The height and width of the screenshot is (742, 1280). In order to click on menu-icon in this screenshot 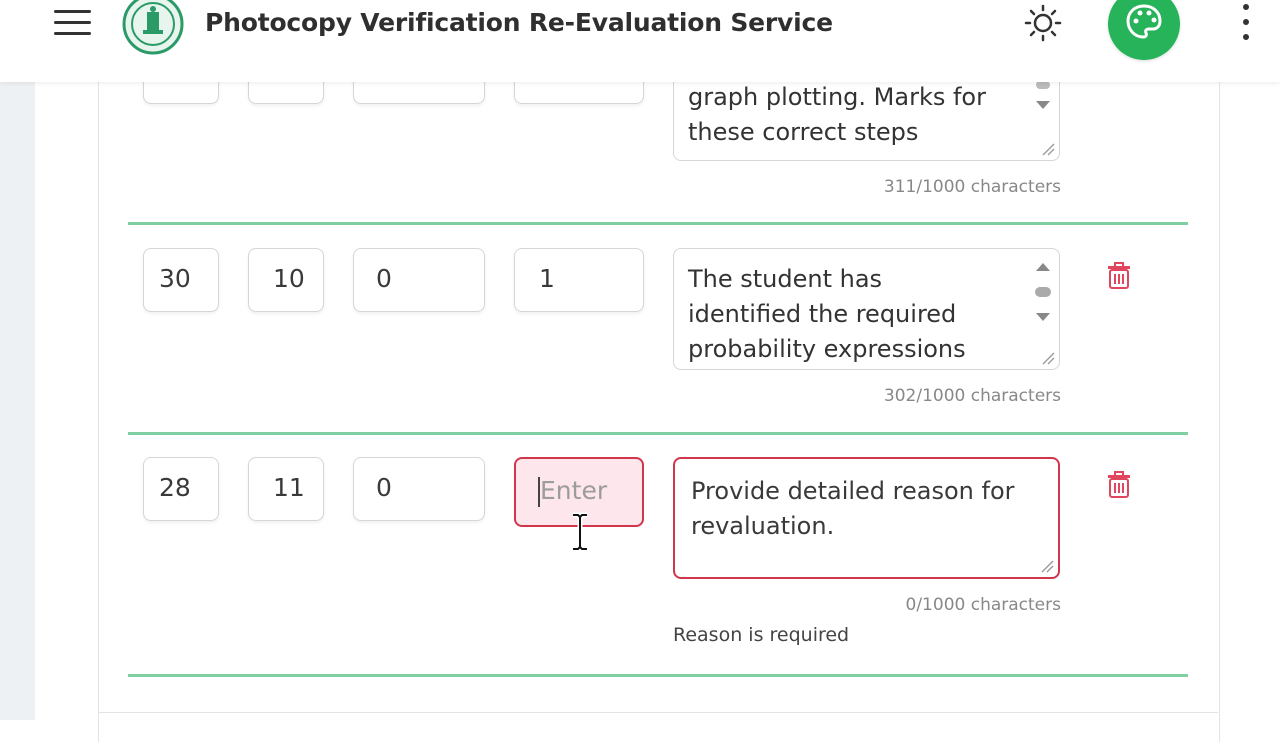, I will do `click(73, 23)`.